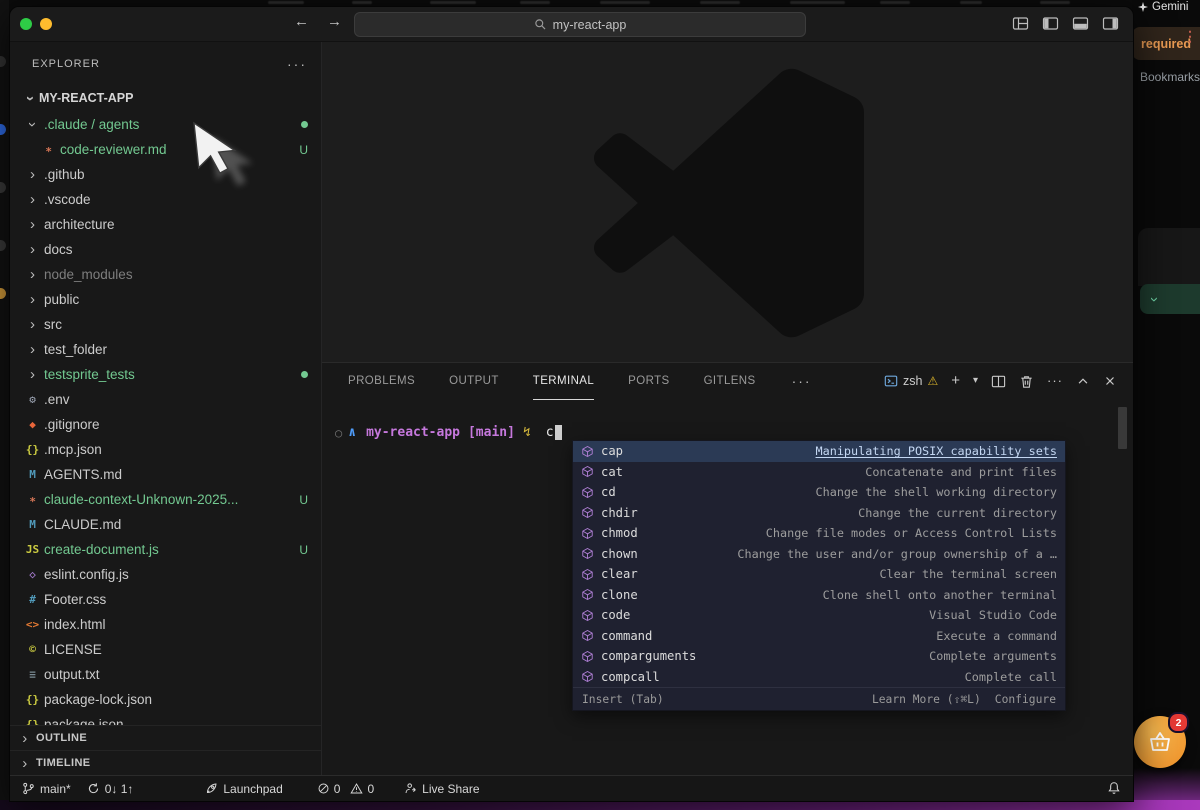 The image size is (1200, 810). I want to click on tree-item-test-folder: › test_folder, so click(165, 349).